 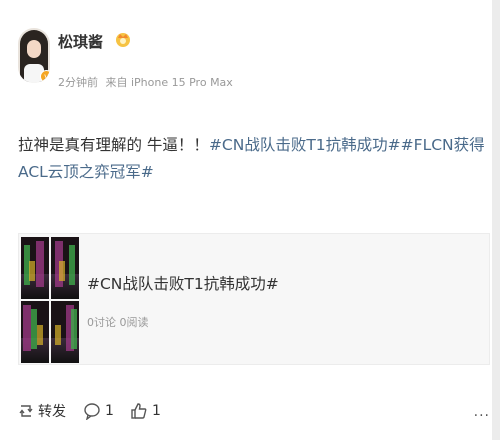 I want to click on crown-icon, so click(x=123, y=40).